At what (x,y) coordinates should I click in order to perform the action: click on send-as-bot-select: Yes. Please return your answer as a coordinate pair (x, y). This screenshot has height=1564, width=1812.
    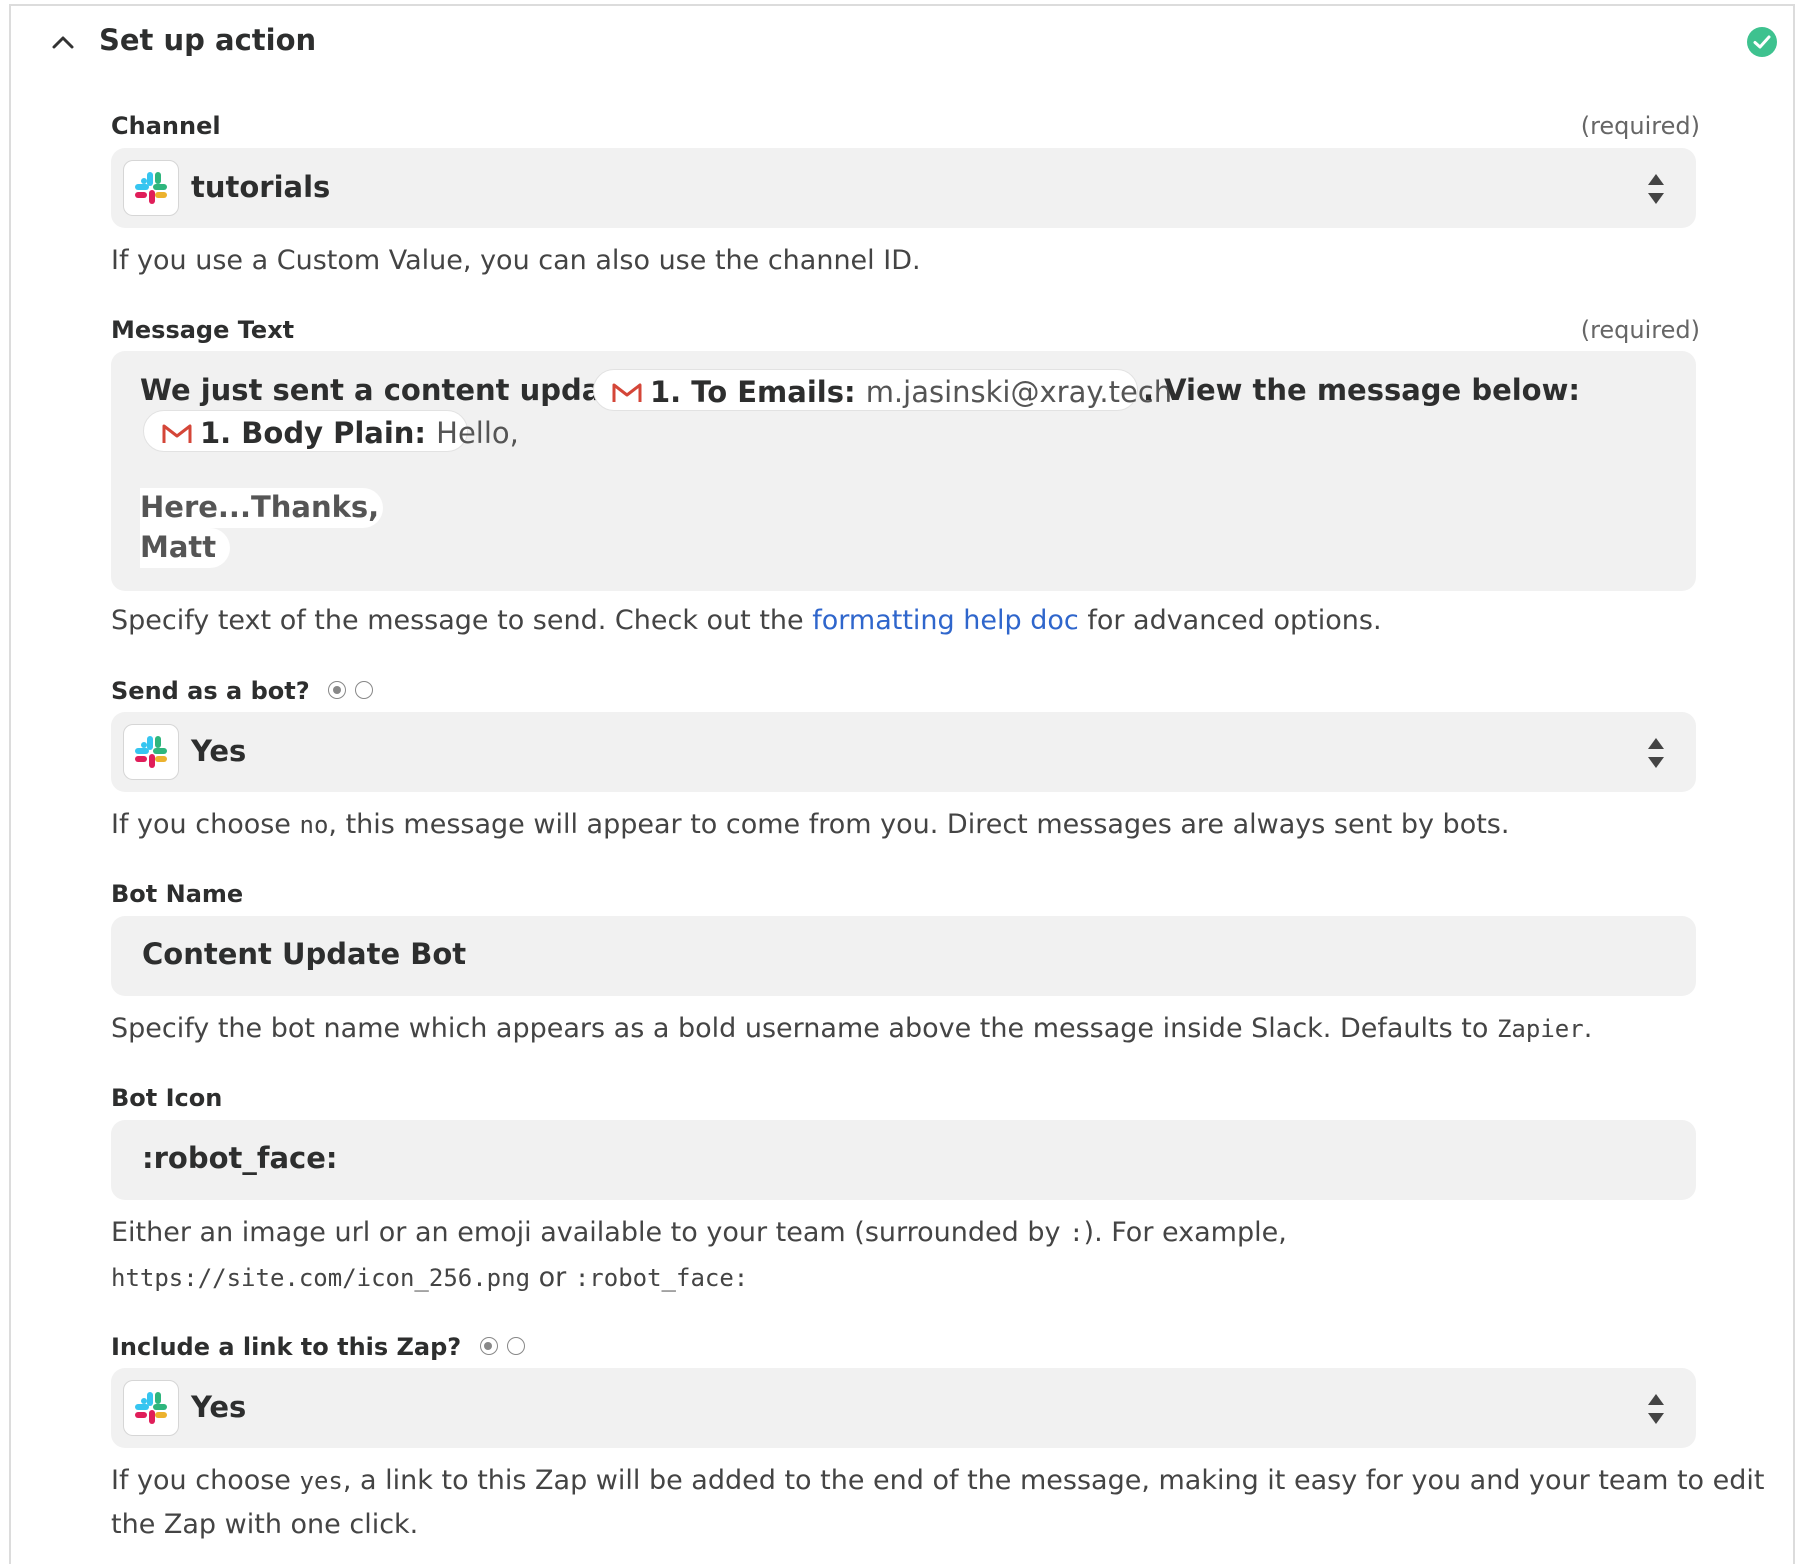
    Looking at the image, I should click on (903, 752).